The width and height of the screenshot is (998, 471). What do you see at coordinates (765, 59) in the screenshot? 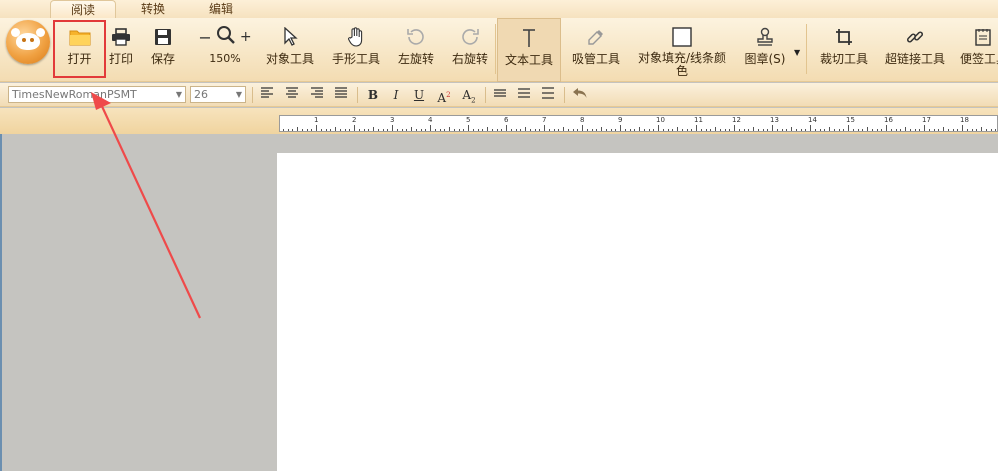
I see `stamp-label: 图章(S)` at bounding box center [765, 59].